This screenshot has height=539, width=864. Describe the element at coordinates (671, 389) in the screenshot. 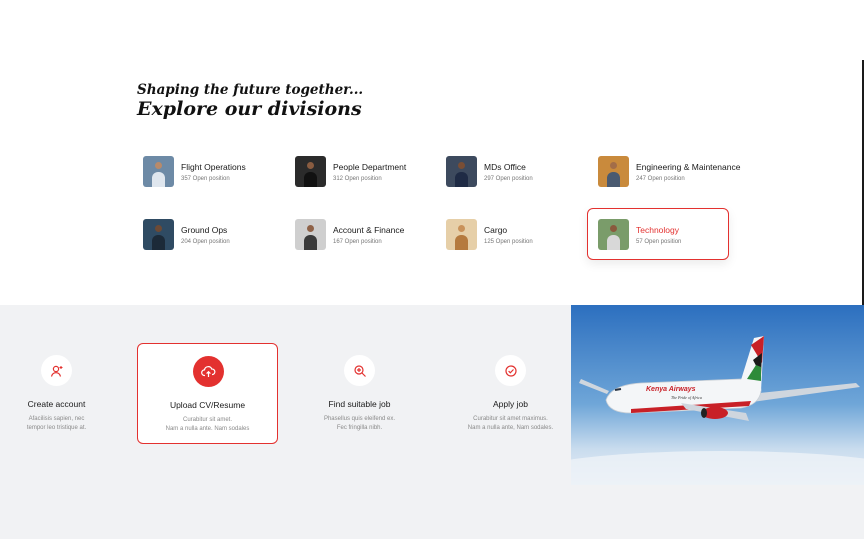

I see `svg-text: Kenya Airways` at that location.